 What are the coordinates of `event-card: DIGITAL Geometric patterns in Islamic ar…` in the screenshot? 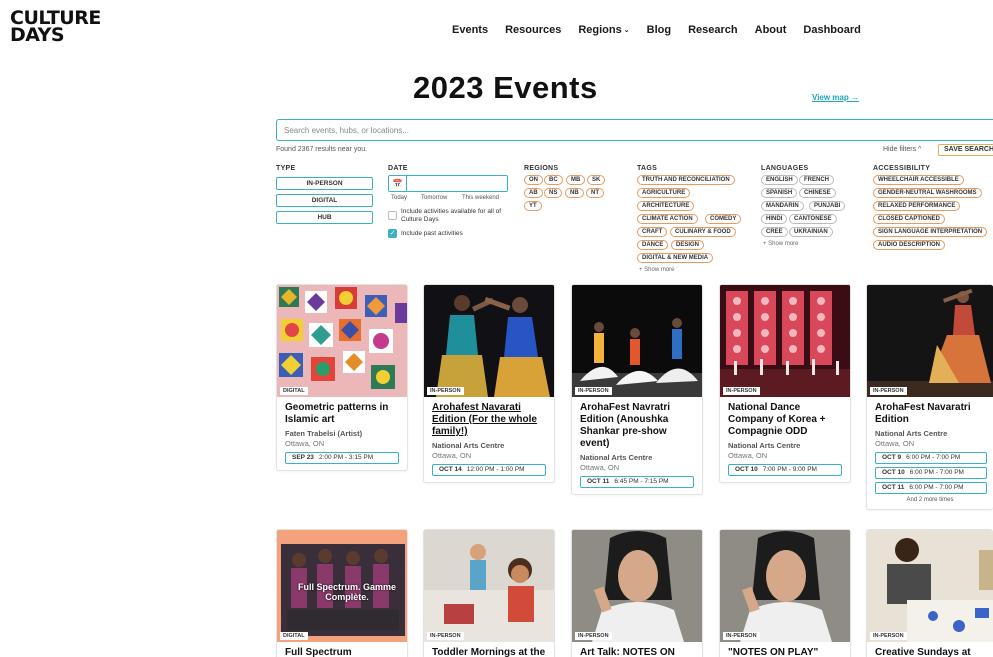 It's located at (342, 377).